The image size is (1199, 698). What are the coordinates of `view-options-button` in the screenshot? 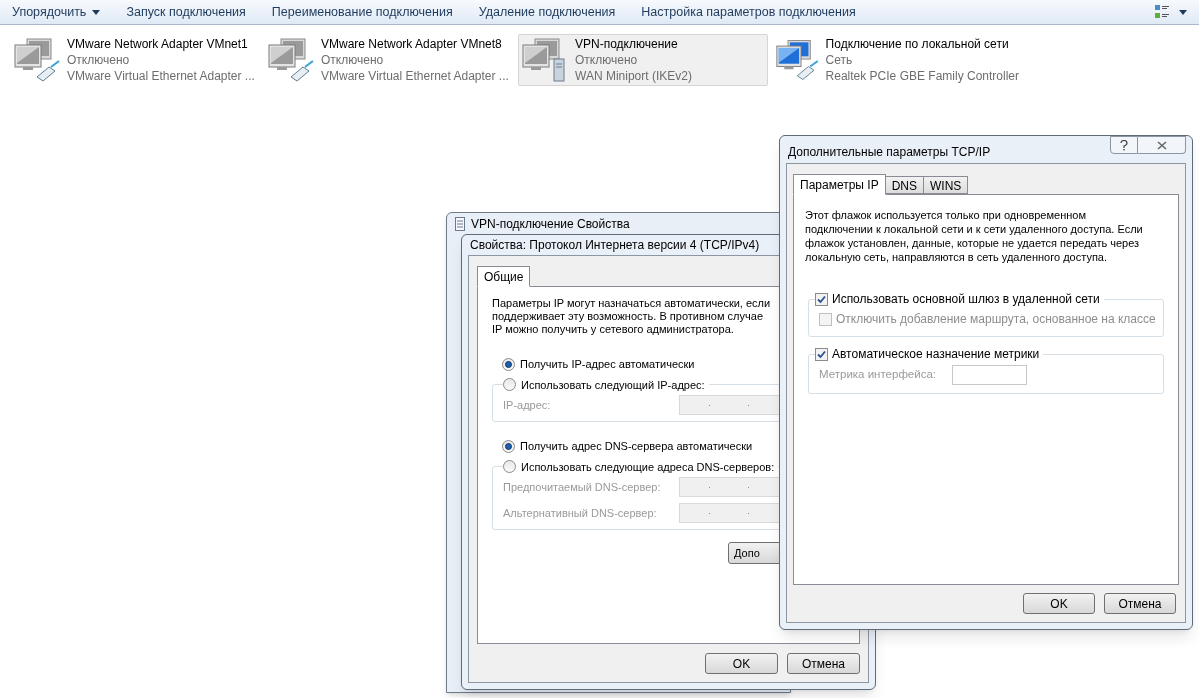 It's located at (1171, 12).